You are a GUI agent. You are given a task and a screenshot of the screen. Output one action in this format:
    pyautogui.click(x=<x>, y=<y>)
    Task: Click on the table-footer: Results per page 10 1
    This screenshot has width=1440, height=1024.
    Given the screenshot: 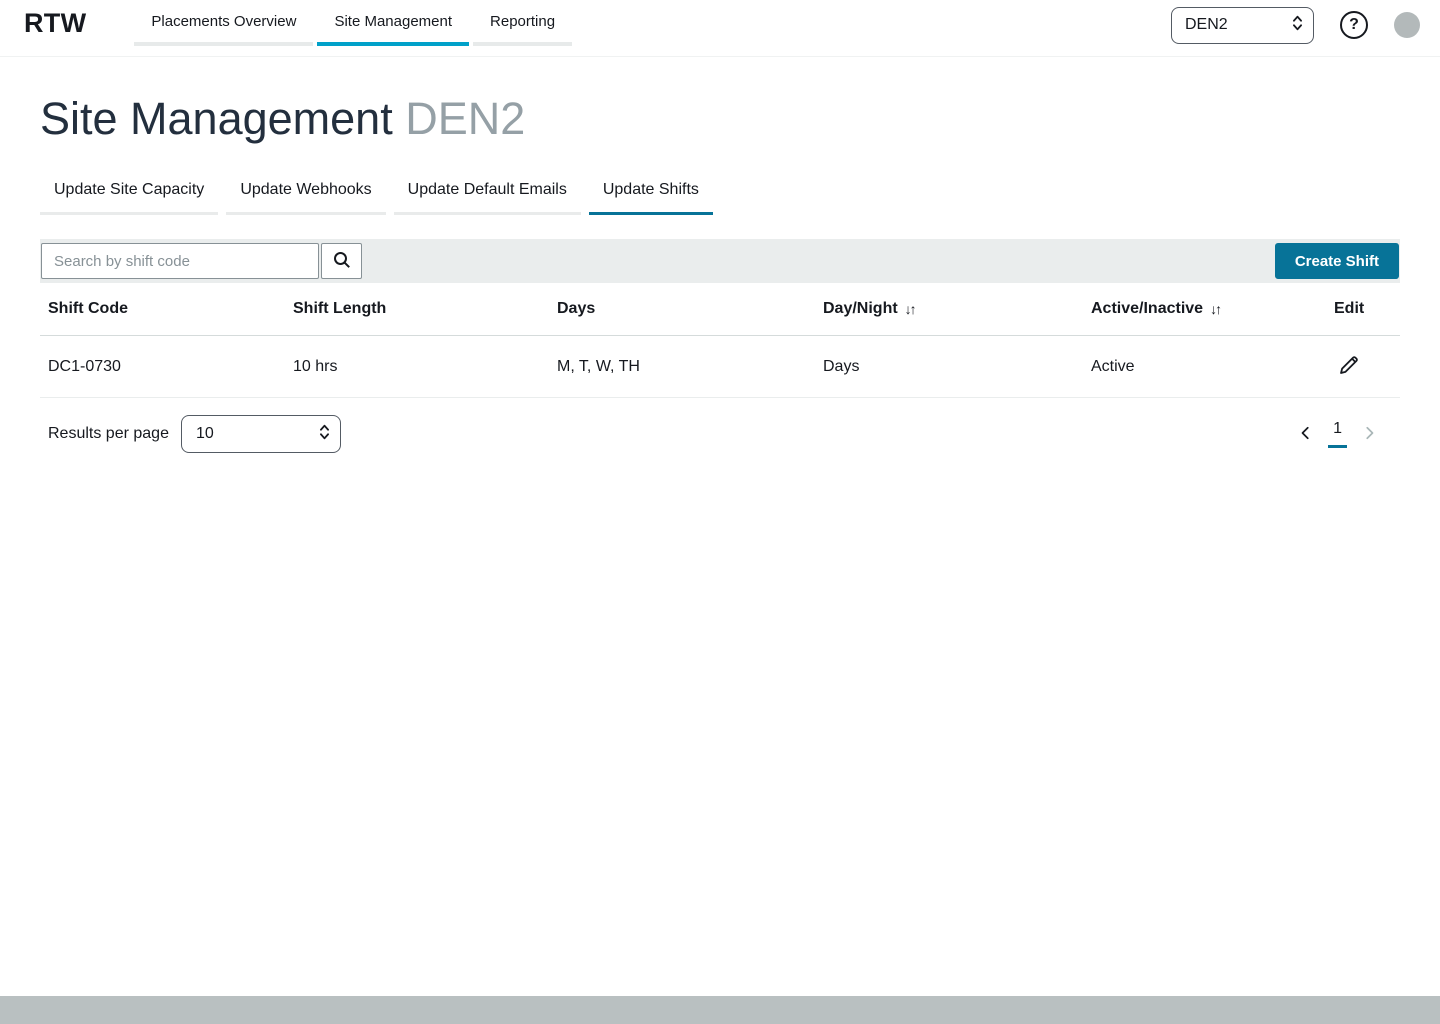 What is the action you would take?
    pyautogui.click(x=720, y=434)
    